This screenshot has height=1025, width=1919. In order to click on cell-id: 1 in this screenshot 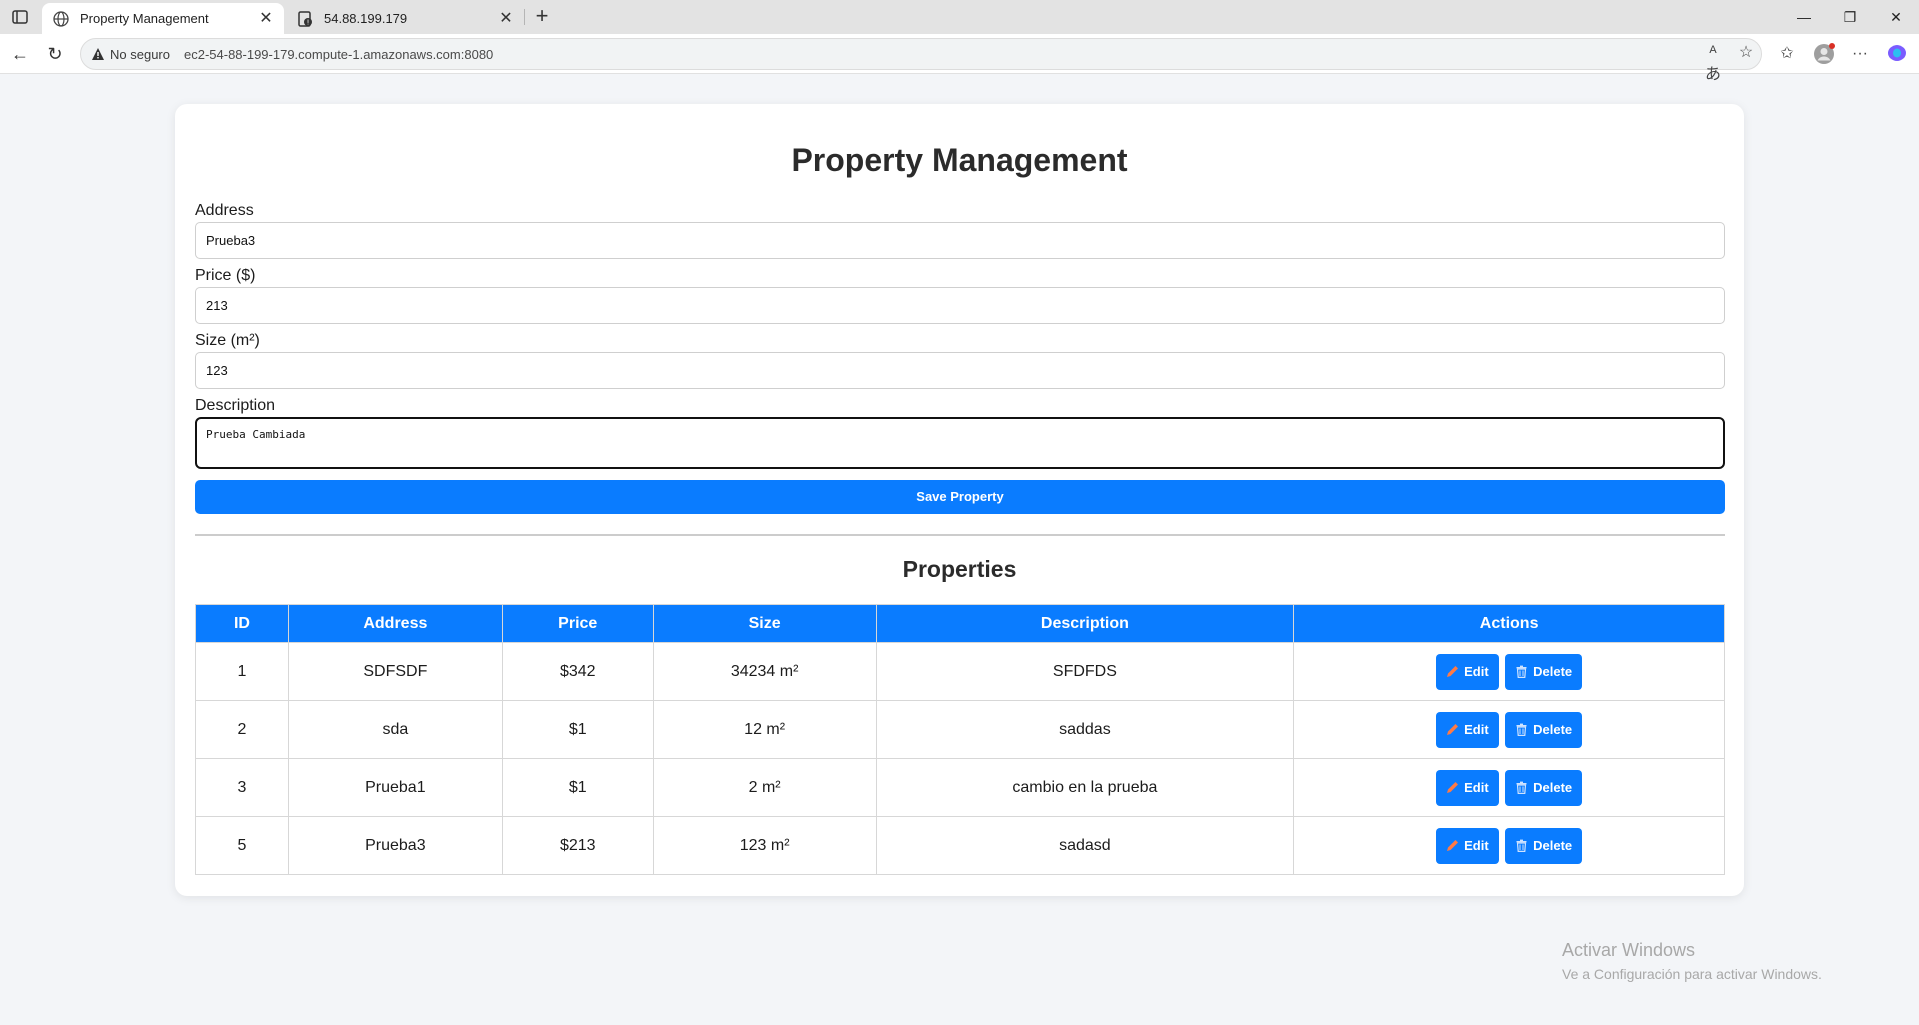, I will do `click(242, 671)`.